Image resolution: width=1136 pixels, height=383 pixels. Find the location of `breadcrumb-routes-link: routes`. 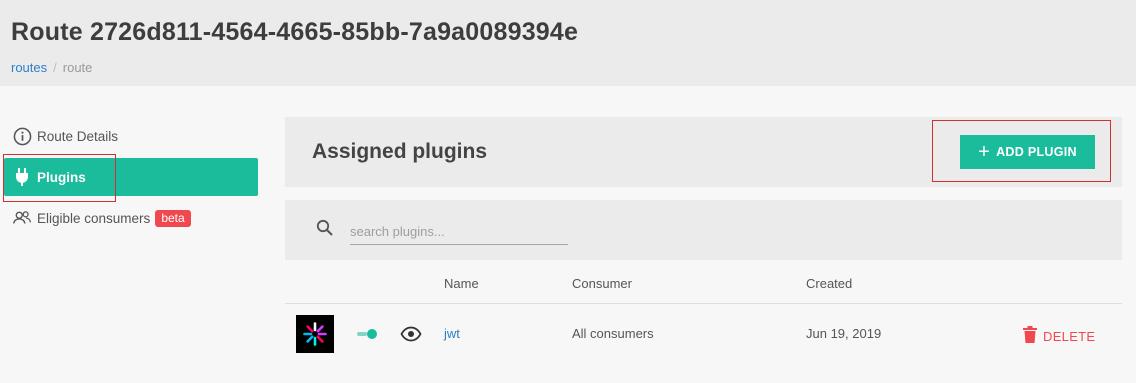

breadcrumb-routes-link: routes is located at coordinates (29, 67).